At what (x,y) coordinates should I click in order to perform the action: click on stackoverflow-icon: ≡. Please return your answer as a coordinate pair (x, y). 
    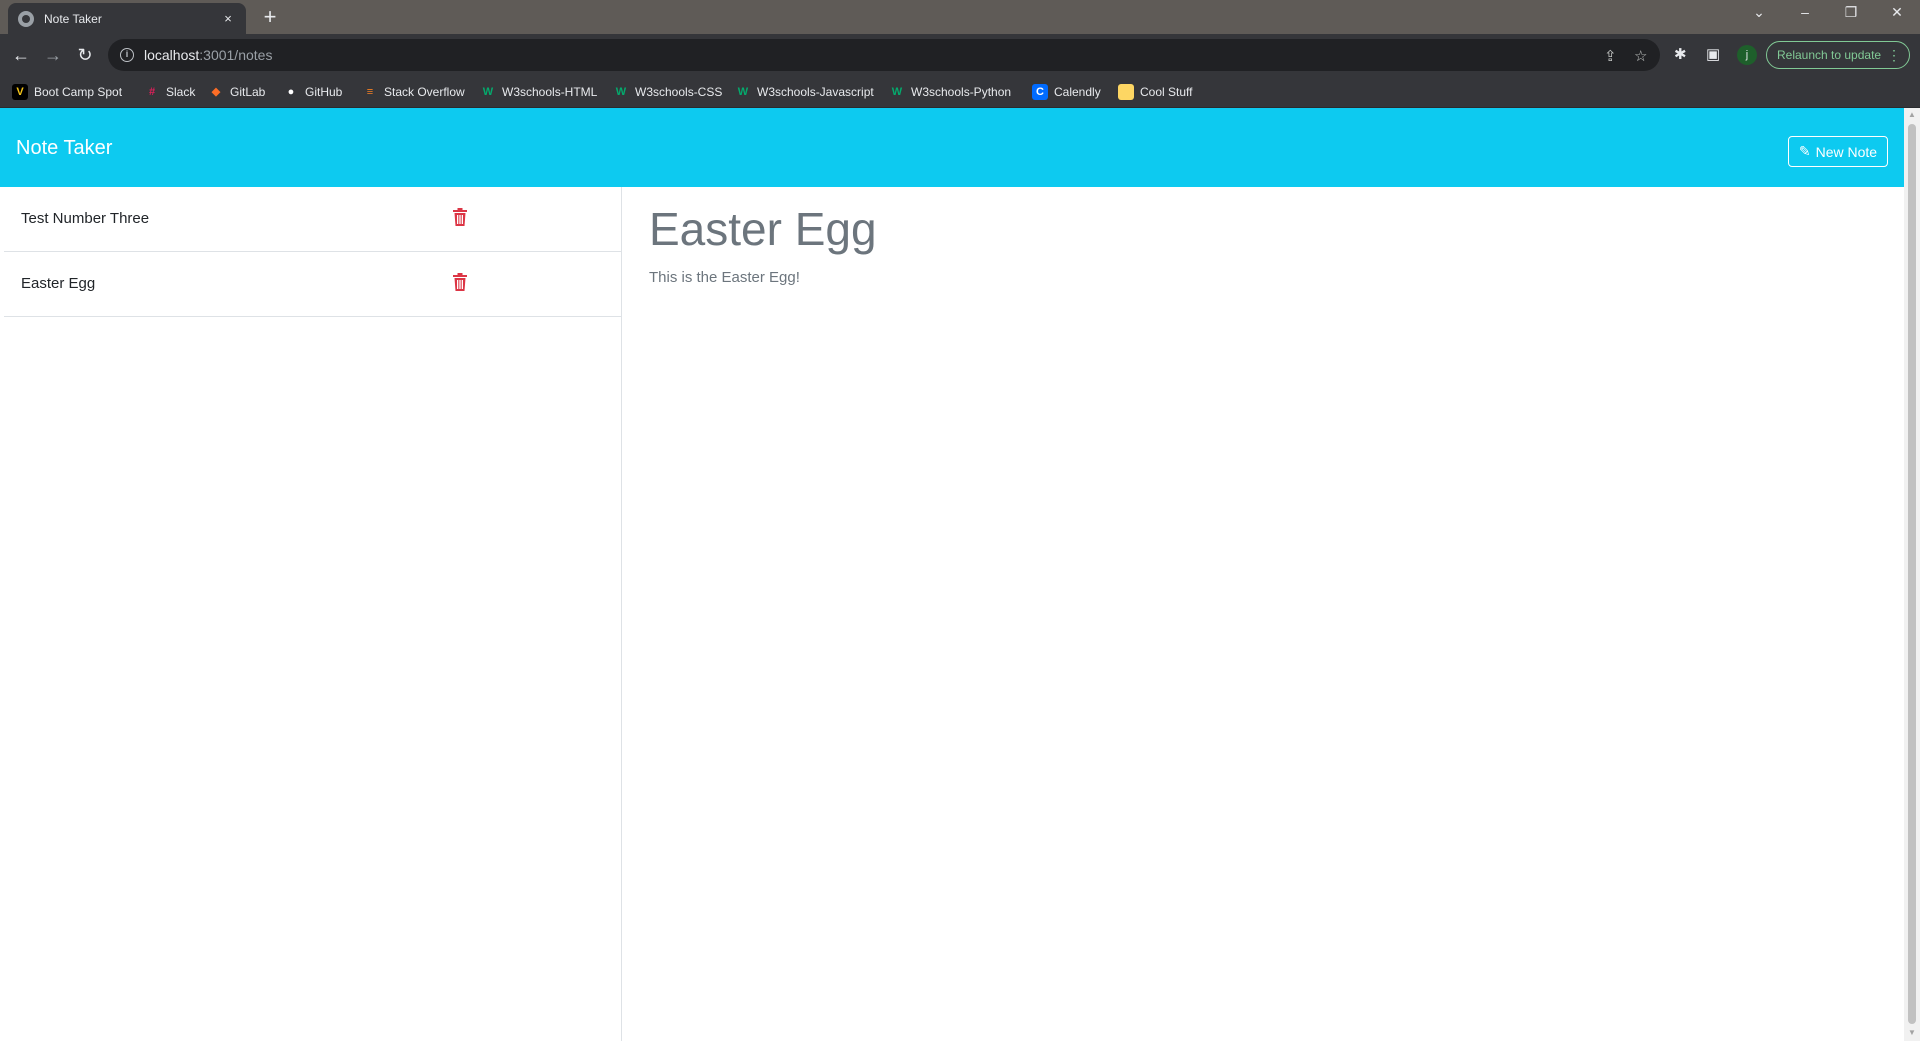
    Looking at the image, I should click on (370, 92).